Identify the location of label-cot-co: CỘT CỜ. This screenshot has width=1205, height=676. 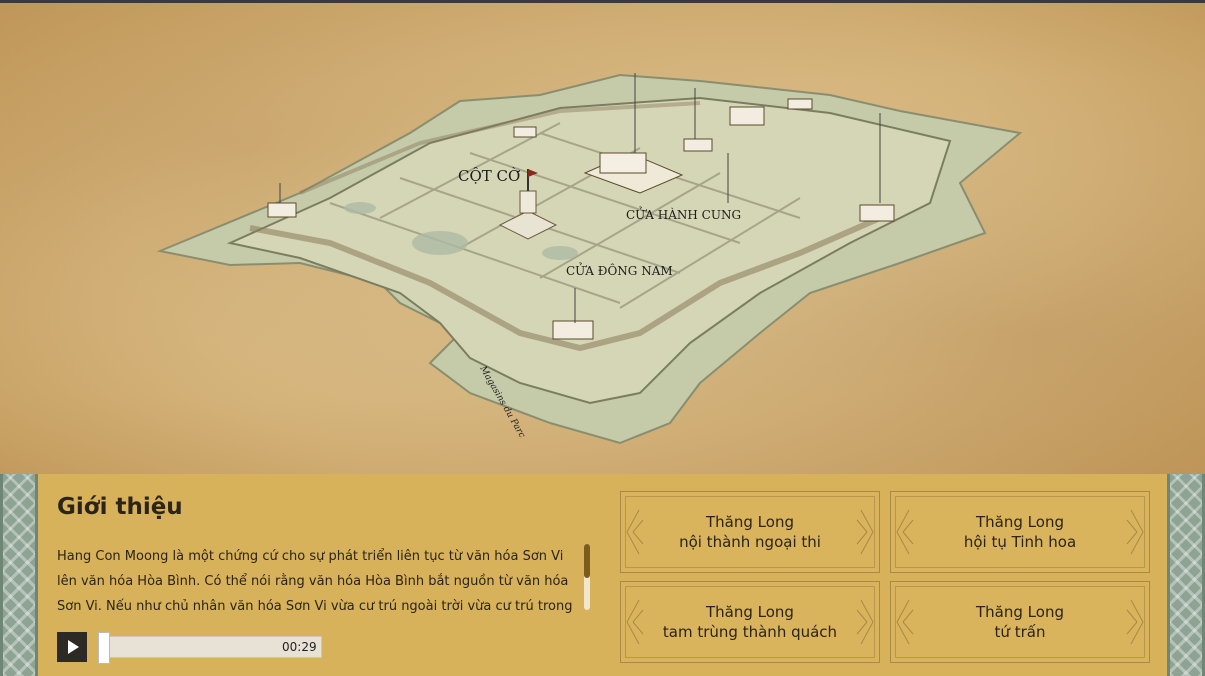
(489, 176).